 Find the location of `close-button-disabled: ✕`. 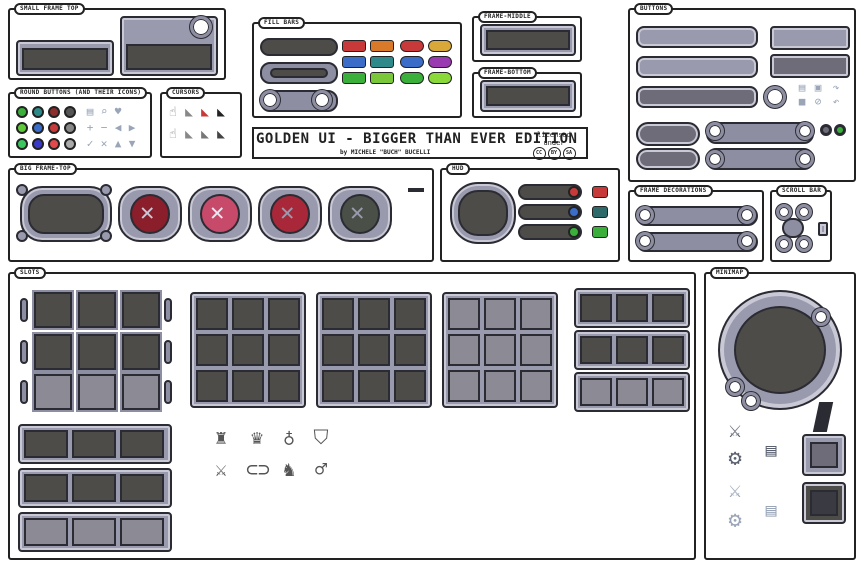

close-button-disabled: ✕ is located at coordinates (360, 214).